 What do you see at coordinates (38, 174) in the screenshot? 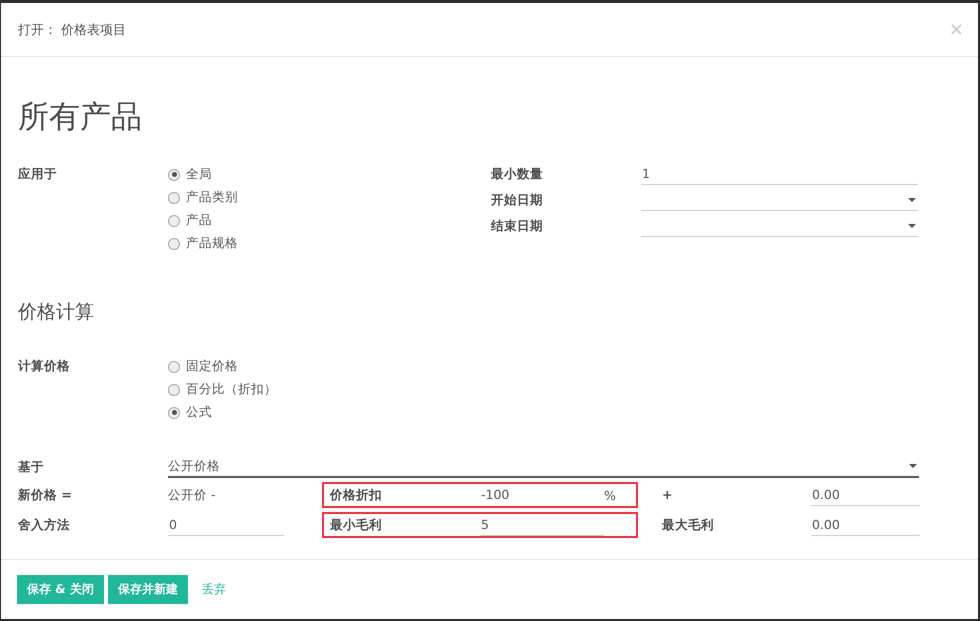
I see `field-label: 应用于` at bounding box center [38, 174].